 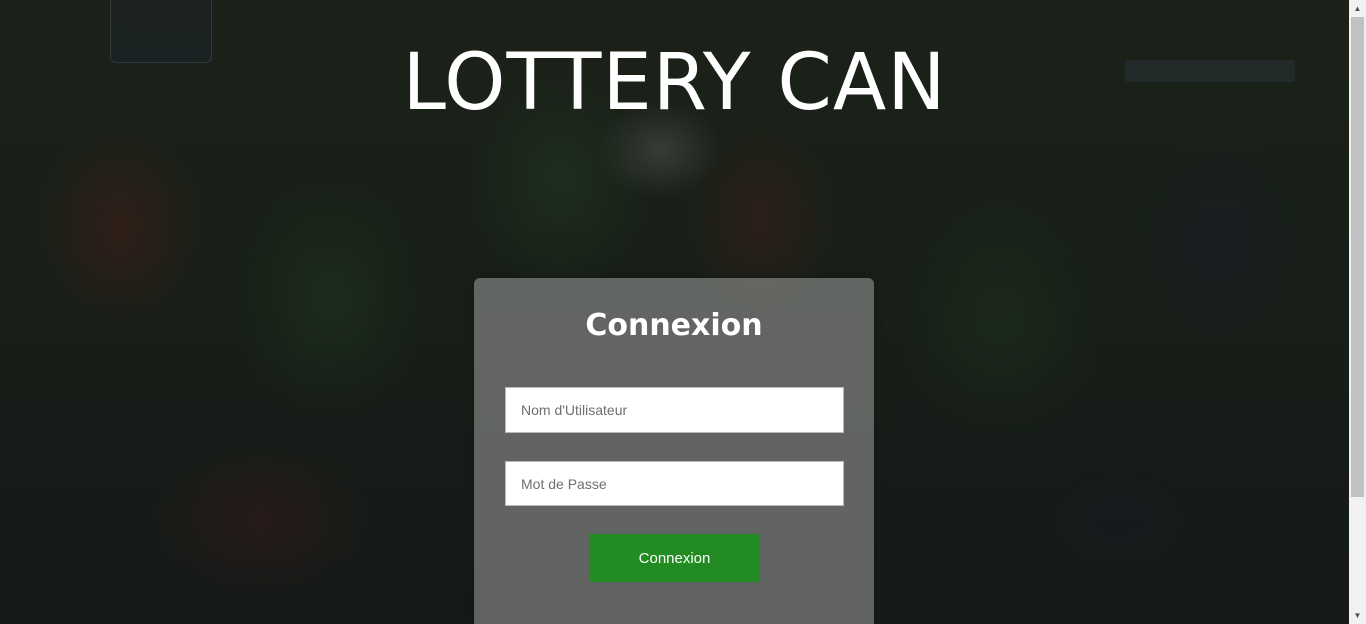 I want to click on login-submit-button: Connexion, so click(x=674, y=558).